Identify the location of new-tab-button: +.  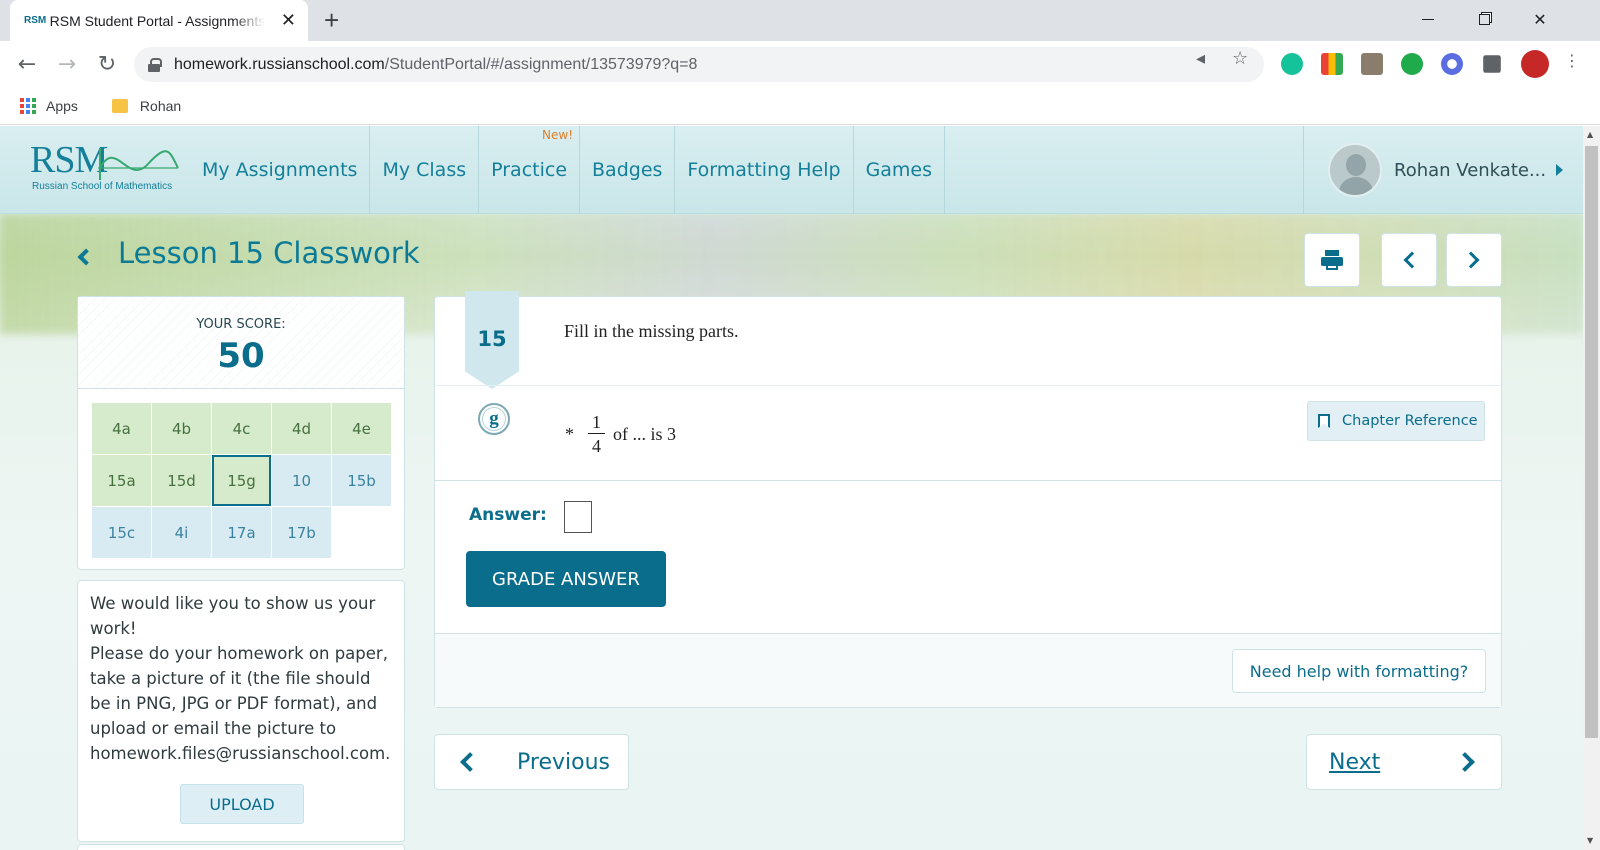
(331, 20).